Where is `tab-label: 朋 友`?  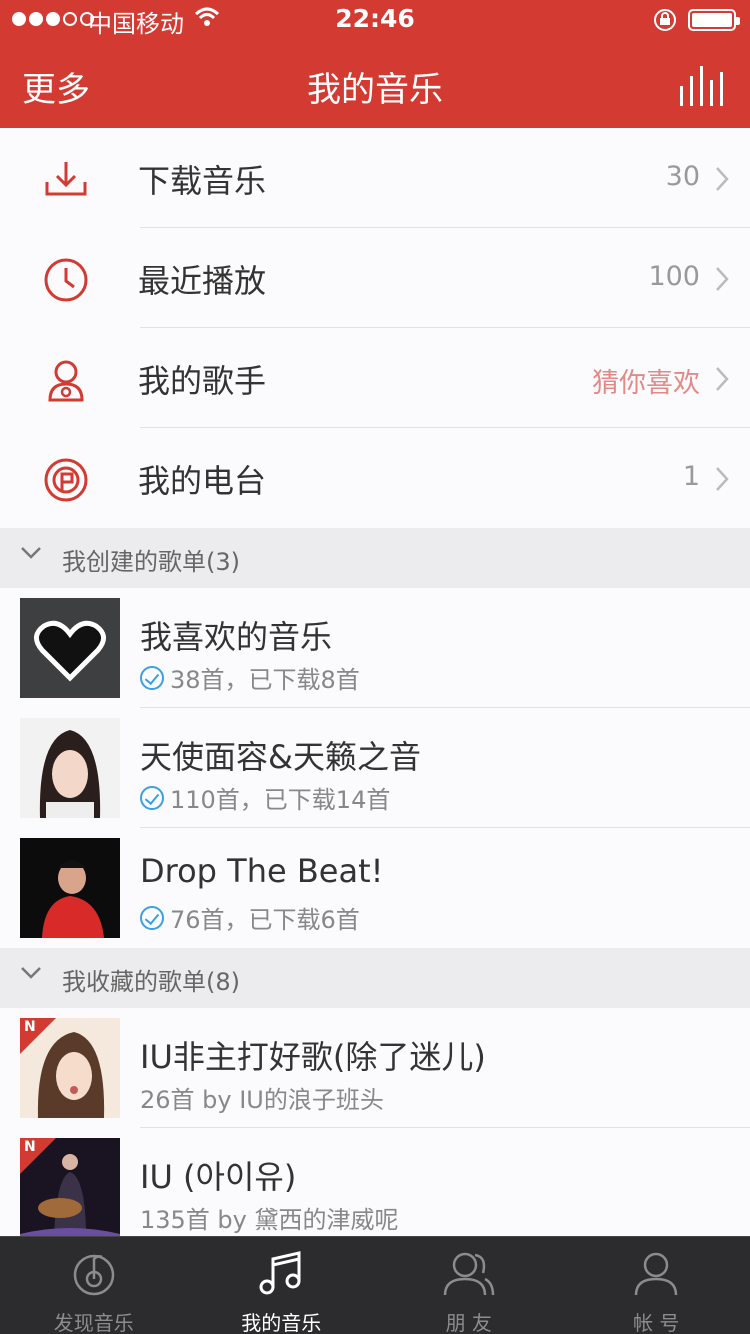
tab-label: 朋 友 is located at coordinates (468, 1322).